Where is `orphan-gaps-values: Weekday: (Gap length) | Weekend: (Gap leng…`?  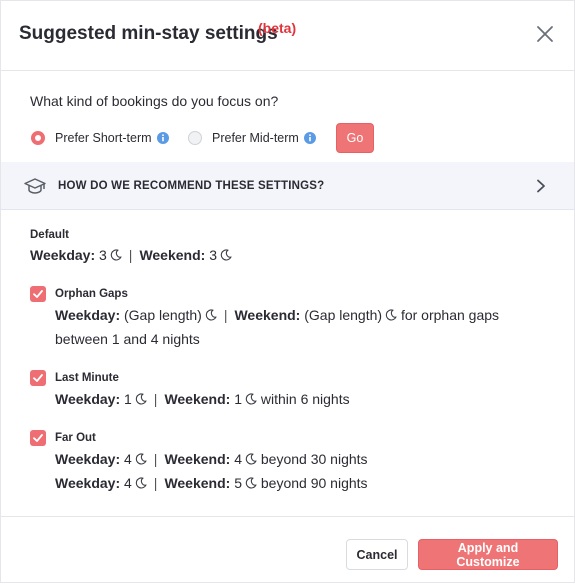
orphan-gaps-values: Weekday: (Gap length) | Weekend: (Gap leng… is located at coordinates (277, 315).